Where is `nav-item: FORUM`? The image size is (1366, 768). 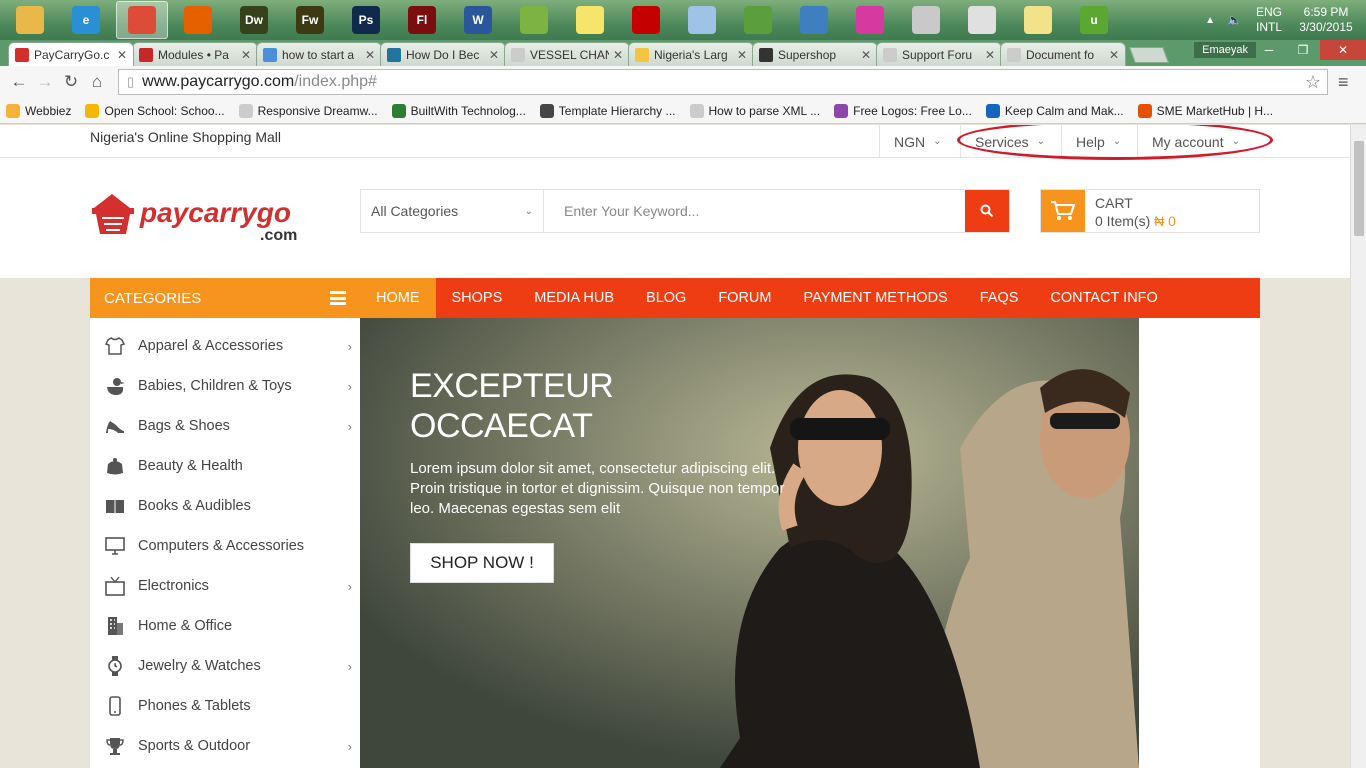
nav-item: FORUM is located at coordinates (744, 298).